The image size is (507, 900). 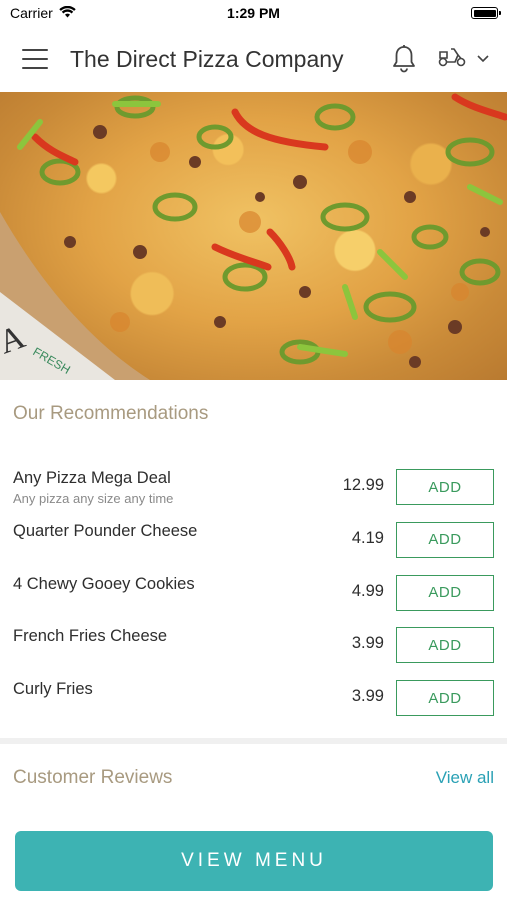 What do you see at coordinates (404, 59) in the screenshot?
I see `bell-icon` at bounding box center [404, 59].